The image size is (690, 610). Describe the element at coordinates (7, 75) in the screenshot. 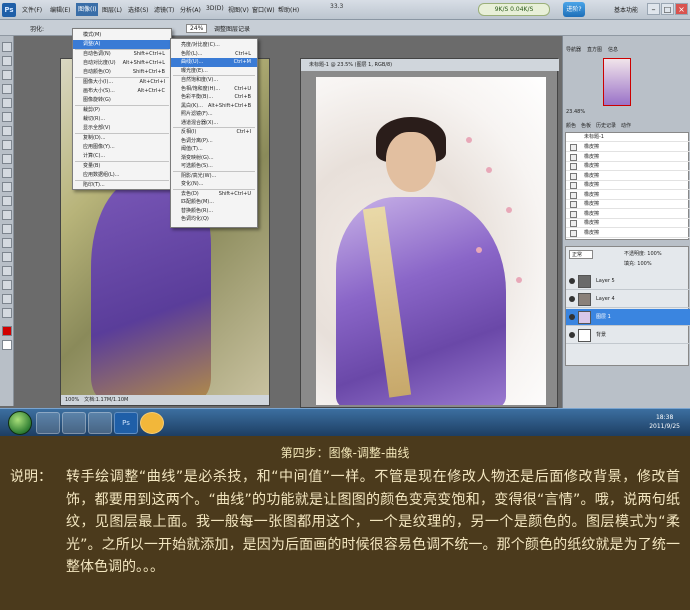

I see `lasso-tool-icon` at that location.